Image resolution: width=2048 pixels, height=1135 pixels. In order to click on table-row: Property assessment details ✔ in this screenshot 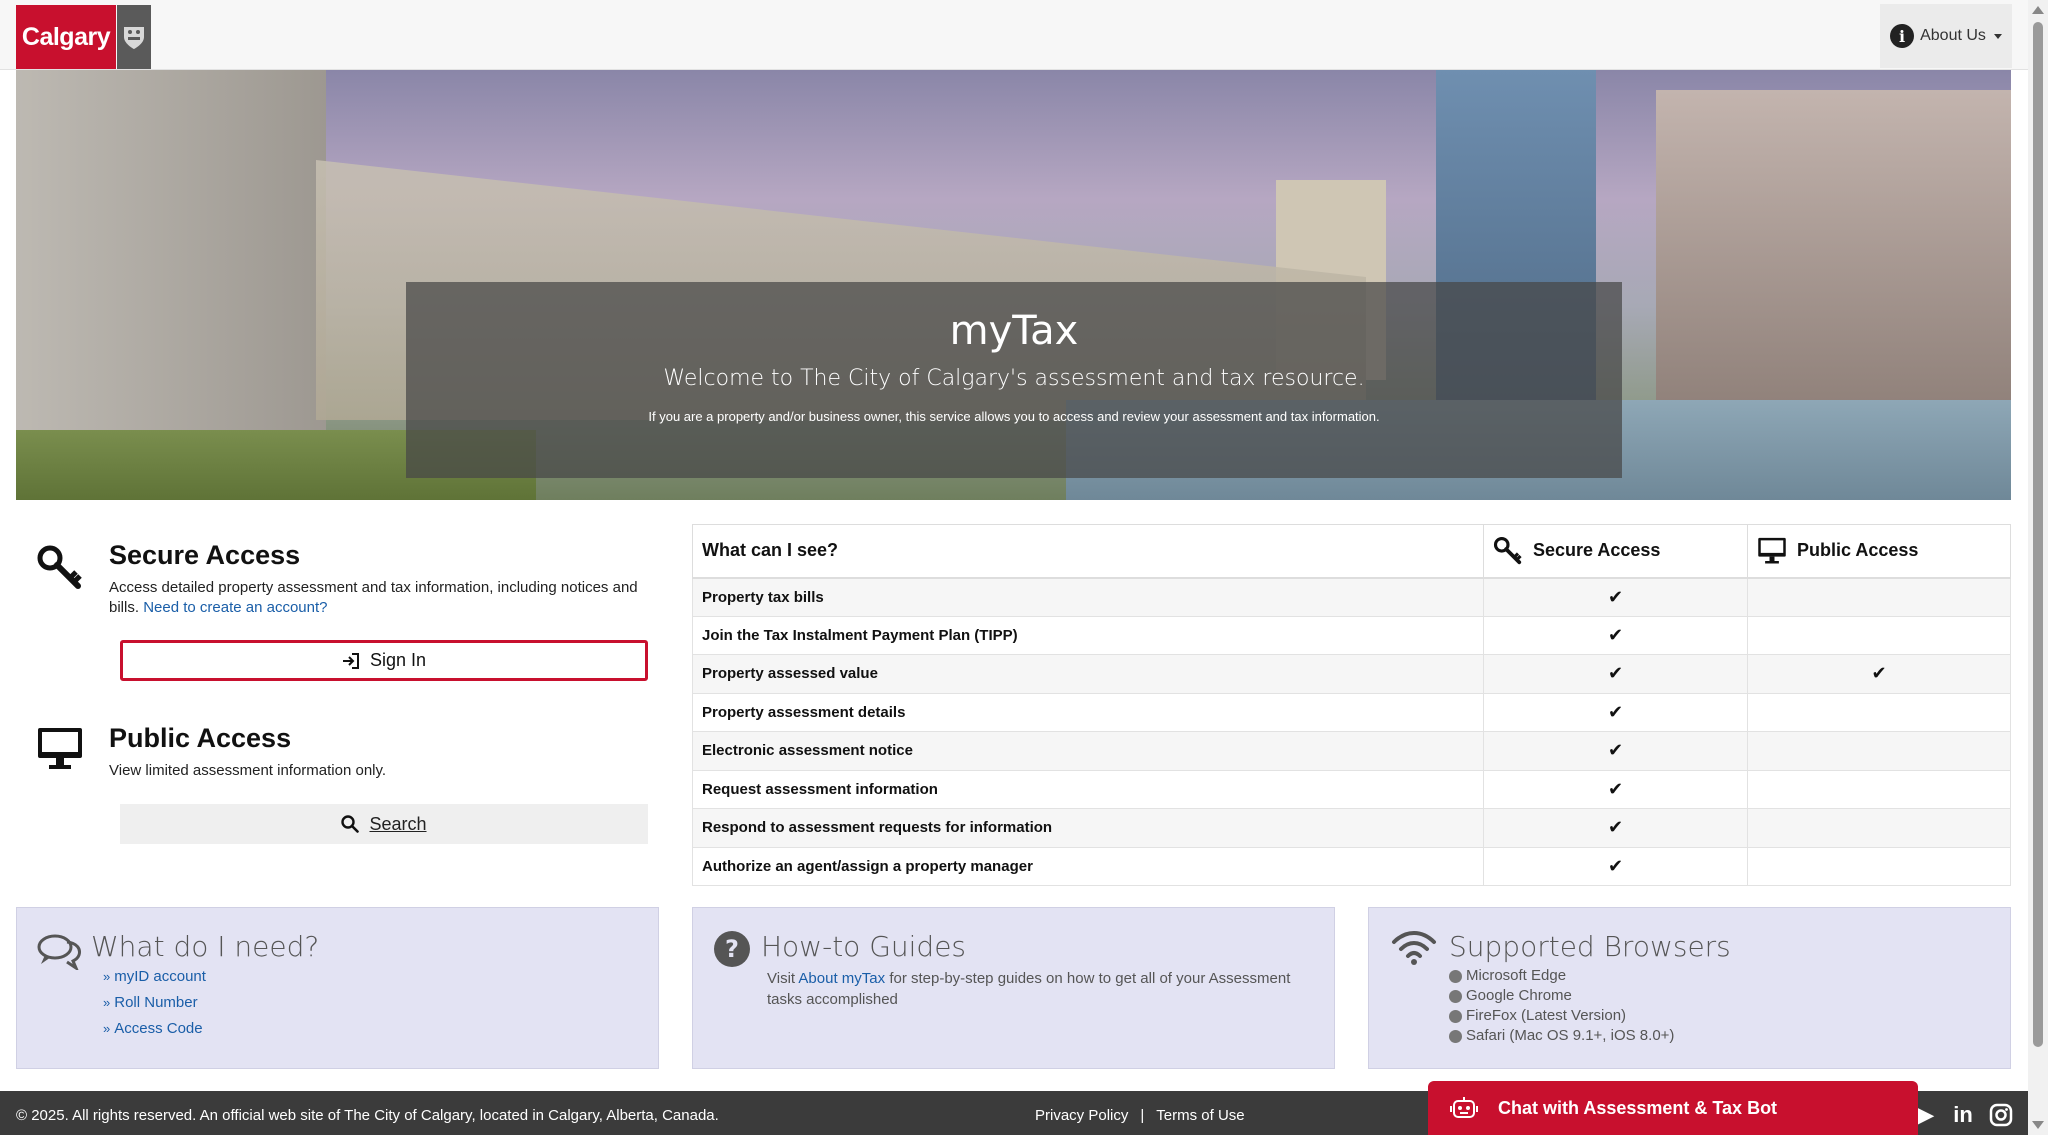, I will do `click(1351, 712)`.